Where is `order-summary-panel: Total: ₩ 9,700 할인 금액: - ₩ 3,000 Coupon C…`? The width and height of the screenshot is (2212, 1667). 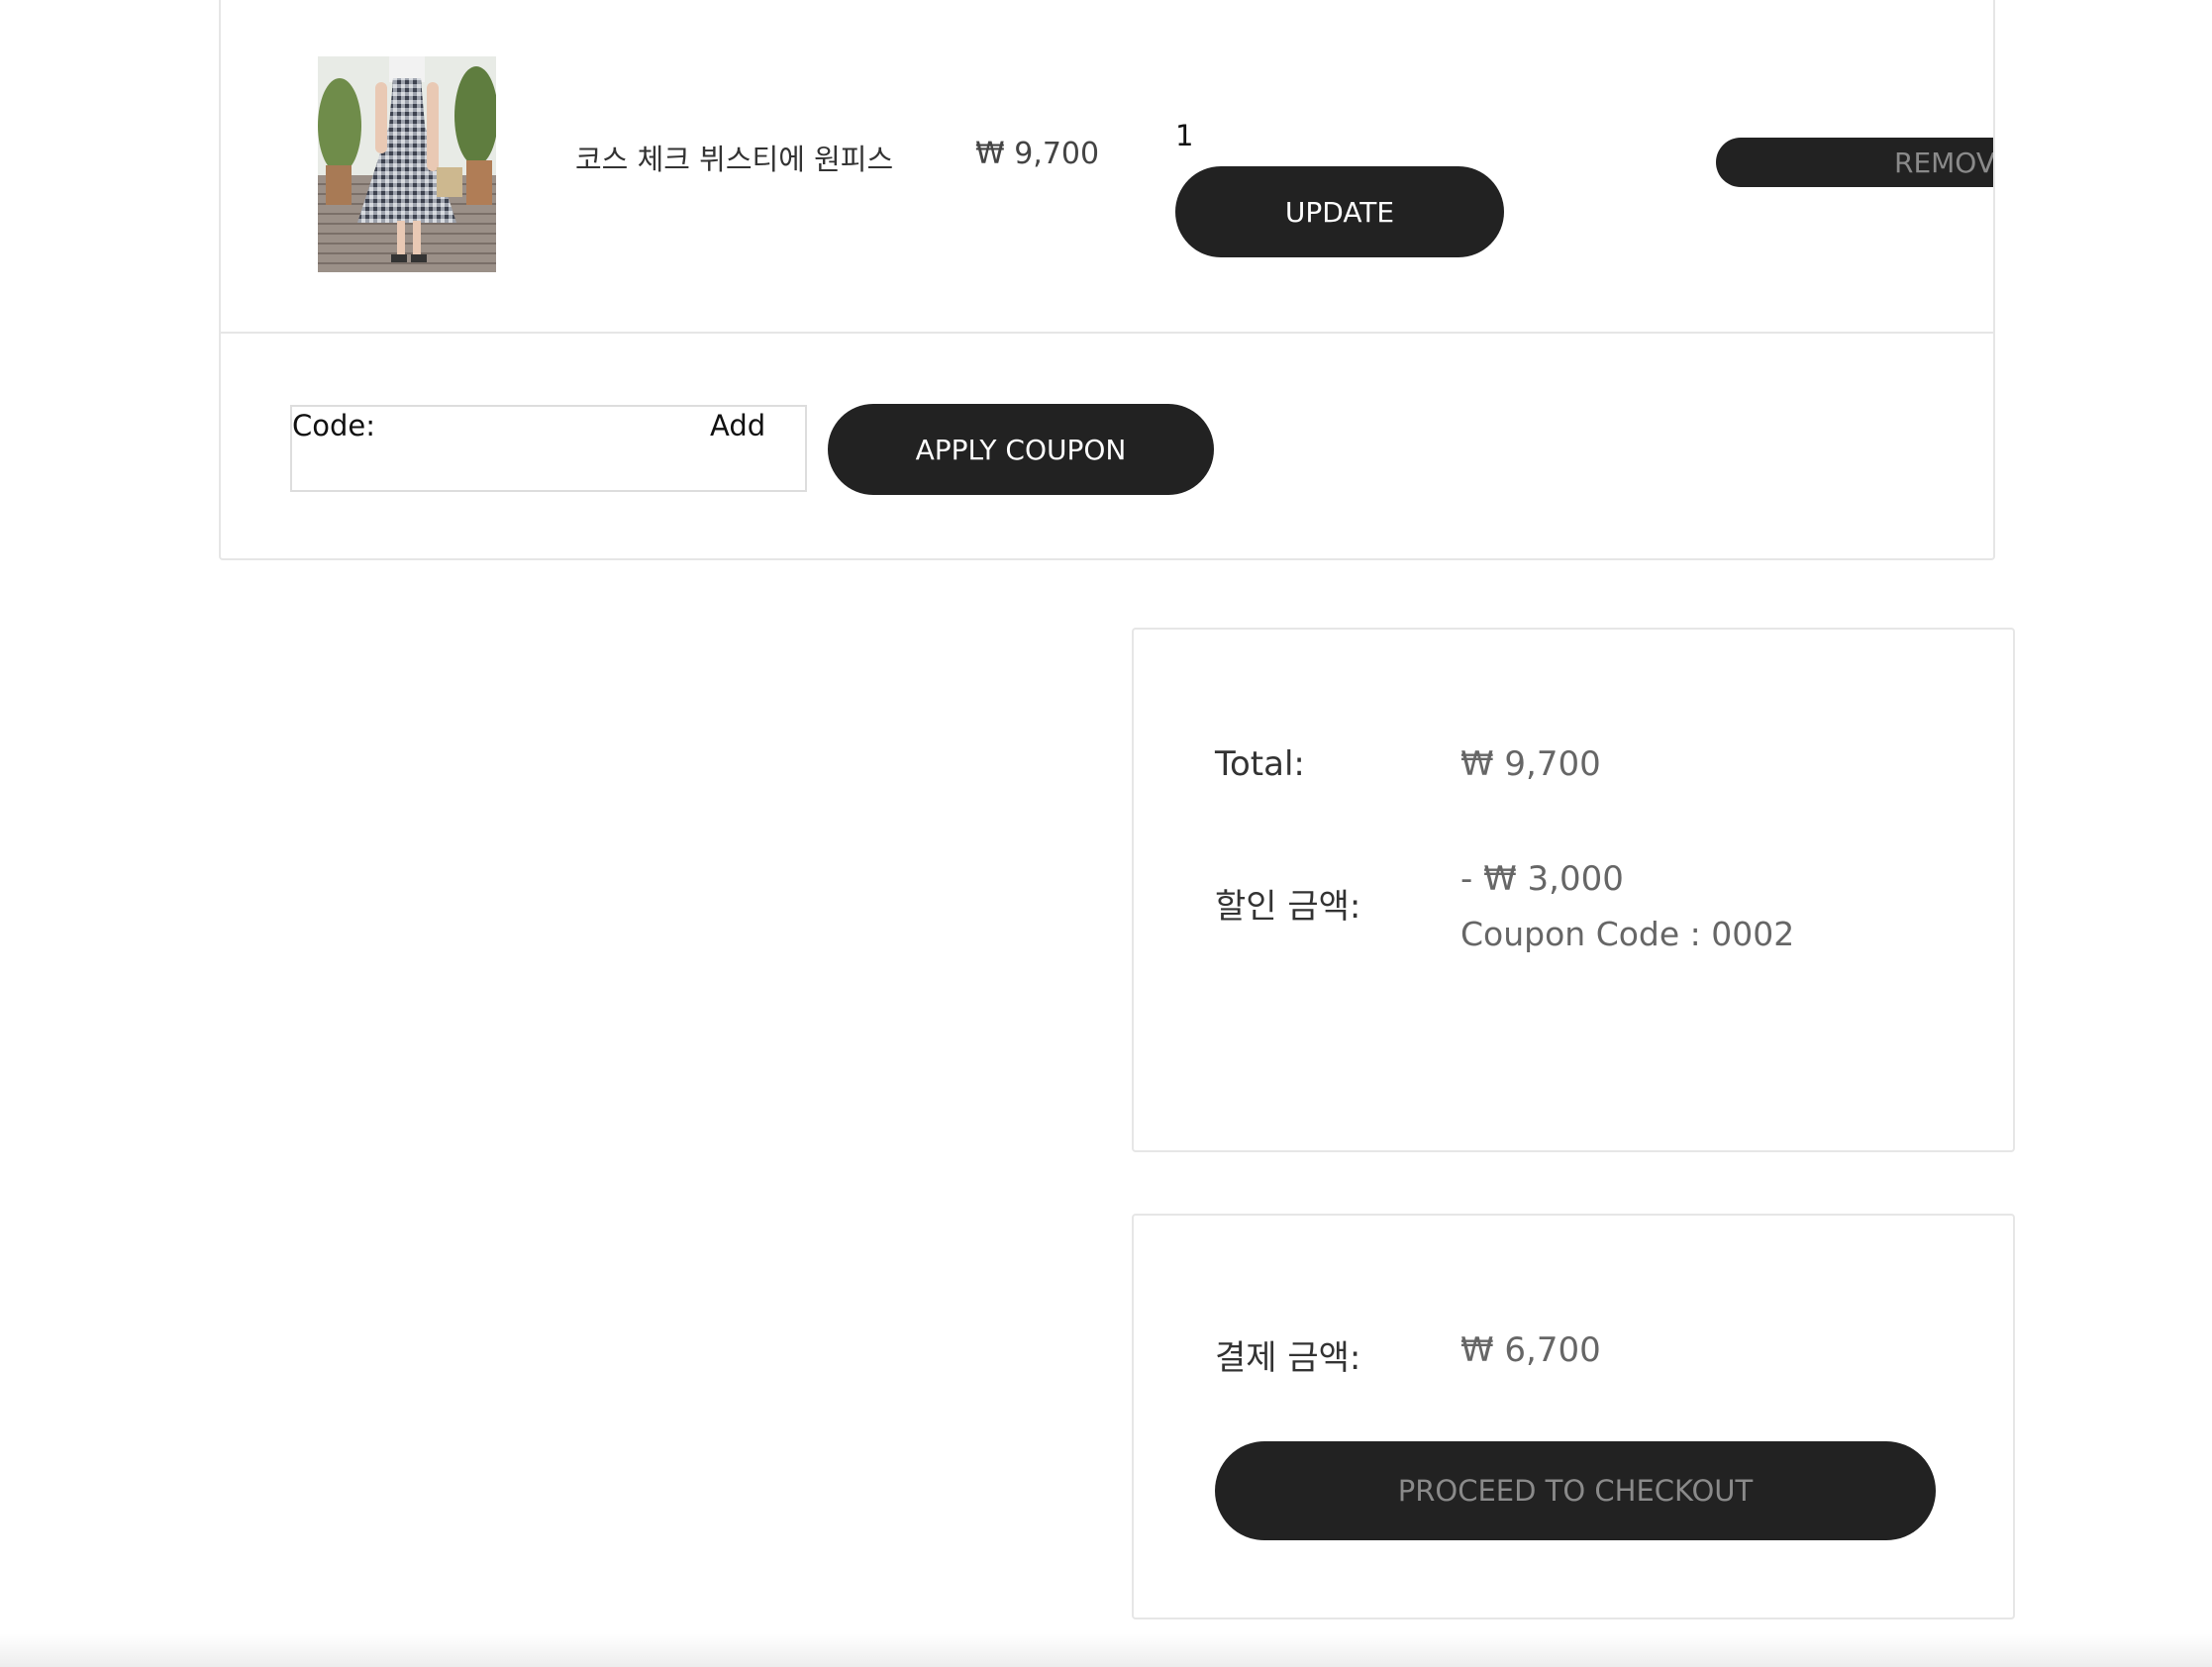
order-summary-panel: Total: ₩ 9,700 할인 금액: - ₩ 3,000 Coupon C… is located at coordinates (1573, 890).